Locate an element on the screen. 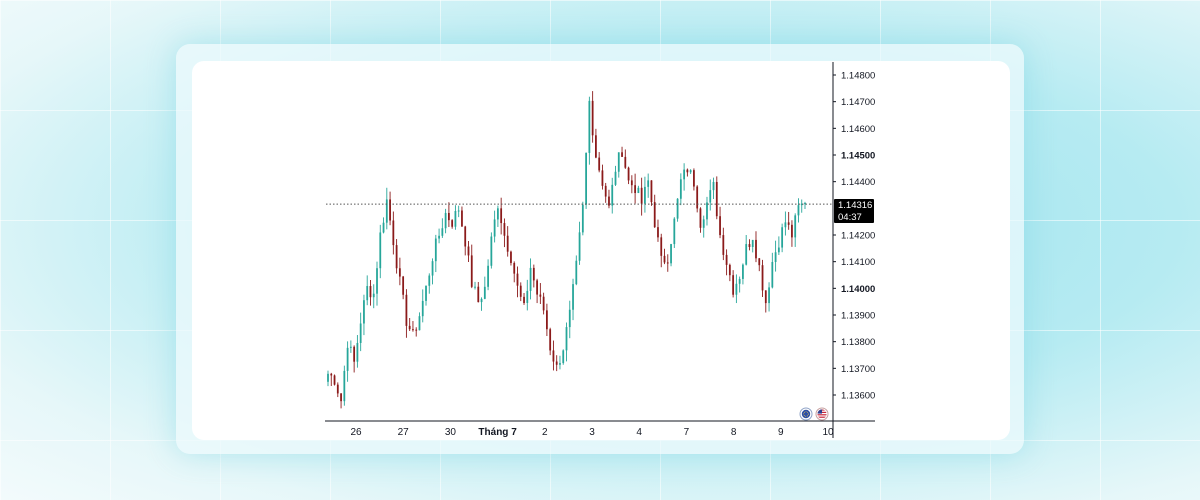 Image resolution: width=1200 pixels, height=500 pixels. y-tick-label: 1.14600 is located at coordinates (858, 129).